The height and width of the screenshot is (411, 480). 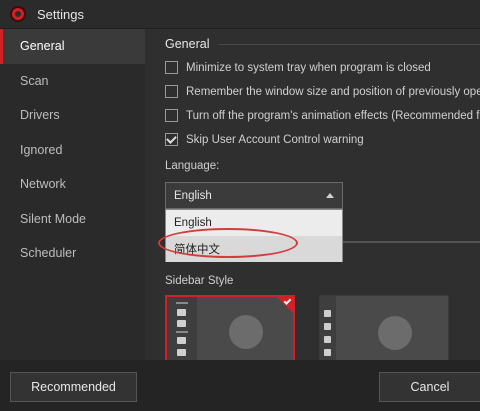 What do you see at coordinates (193, 195) in the screenshot?
I see `language-selected-value: English` at bounding box center [193, 195].